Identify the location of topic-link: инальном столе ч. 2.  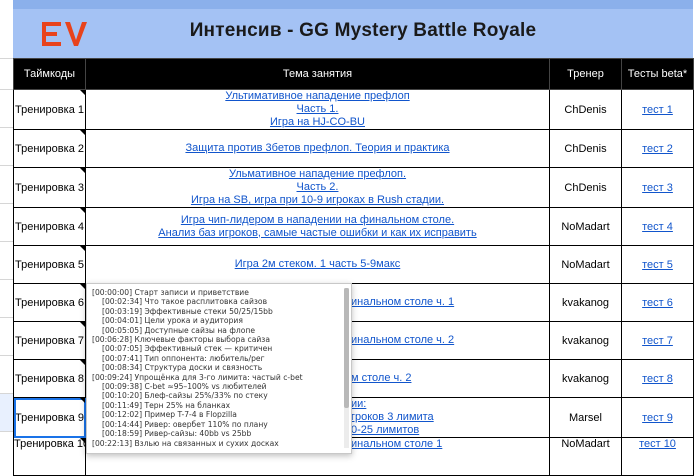
(450, 340).